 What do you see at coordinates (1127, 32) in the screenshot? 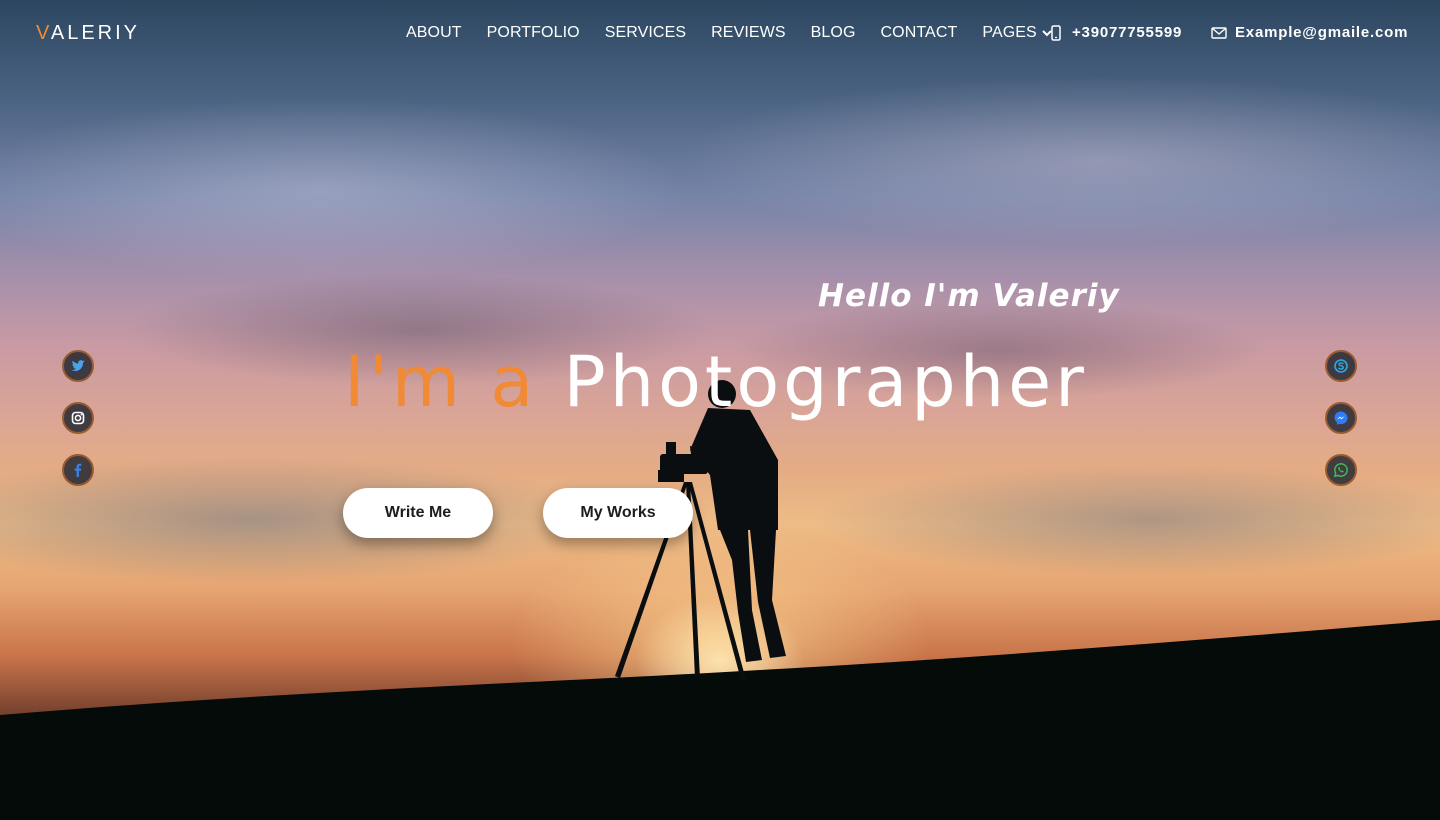
I see `phone-number: +39077755599` at bounding box center [1127, 32].